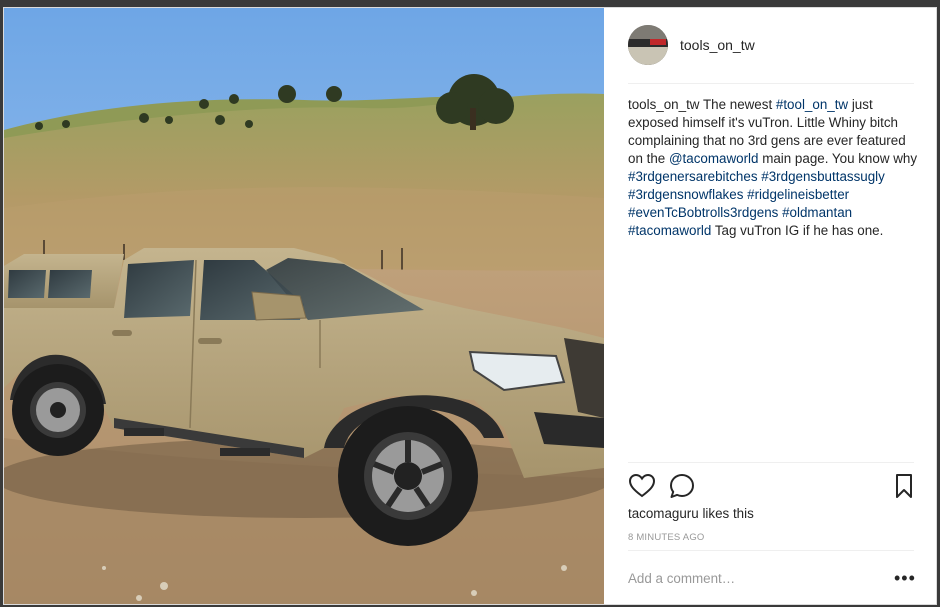  What do you see at coordinates (666, 537) in the screenshot?
I see `post-timestamp: 8 MINUTES AGO` at bounding box center [666, 537].